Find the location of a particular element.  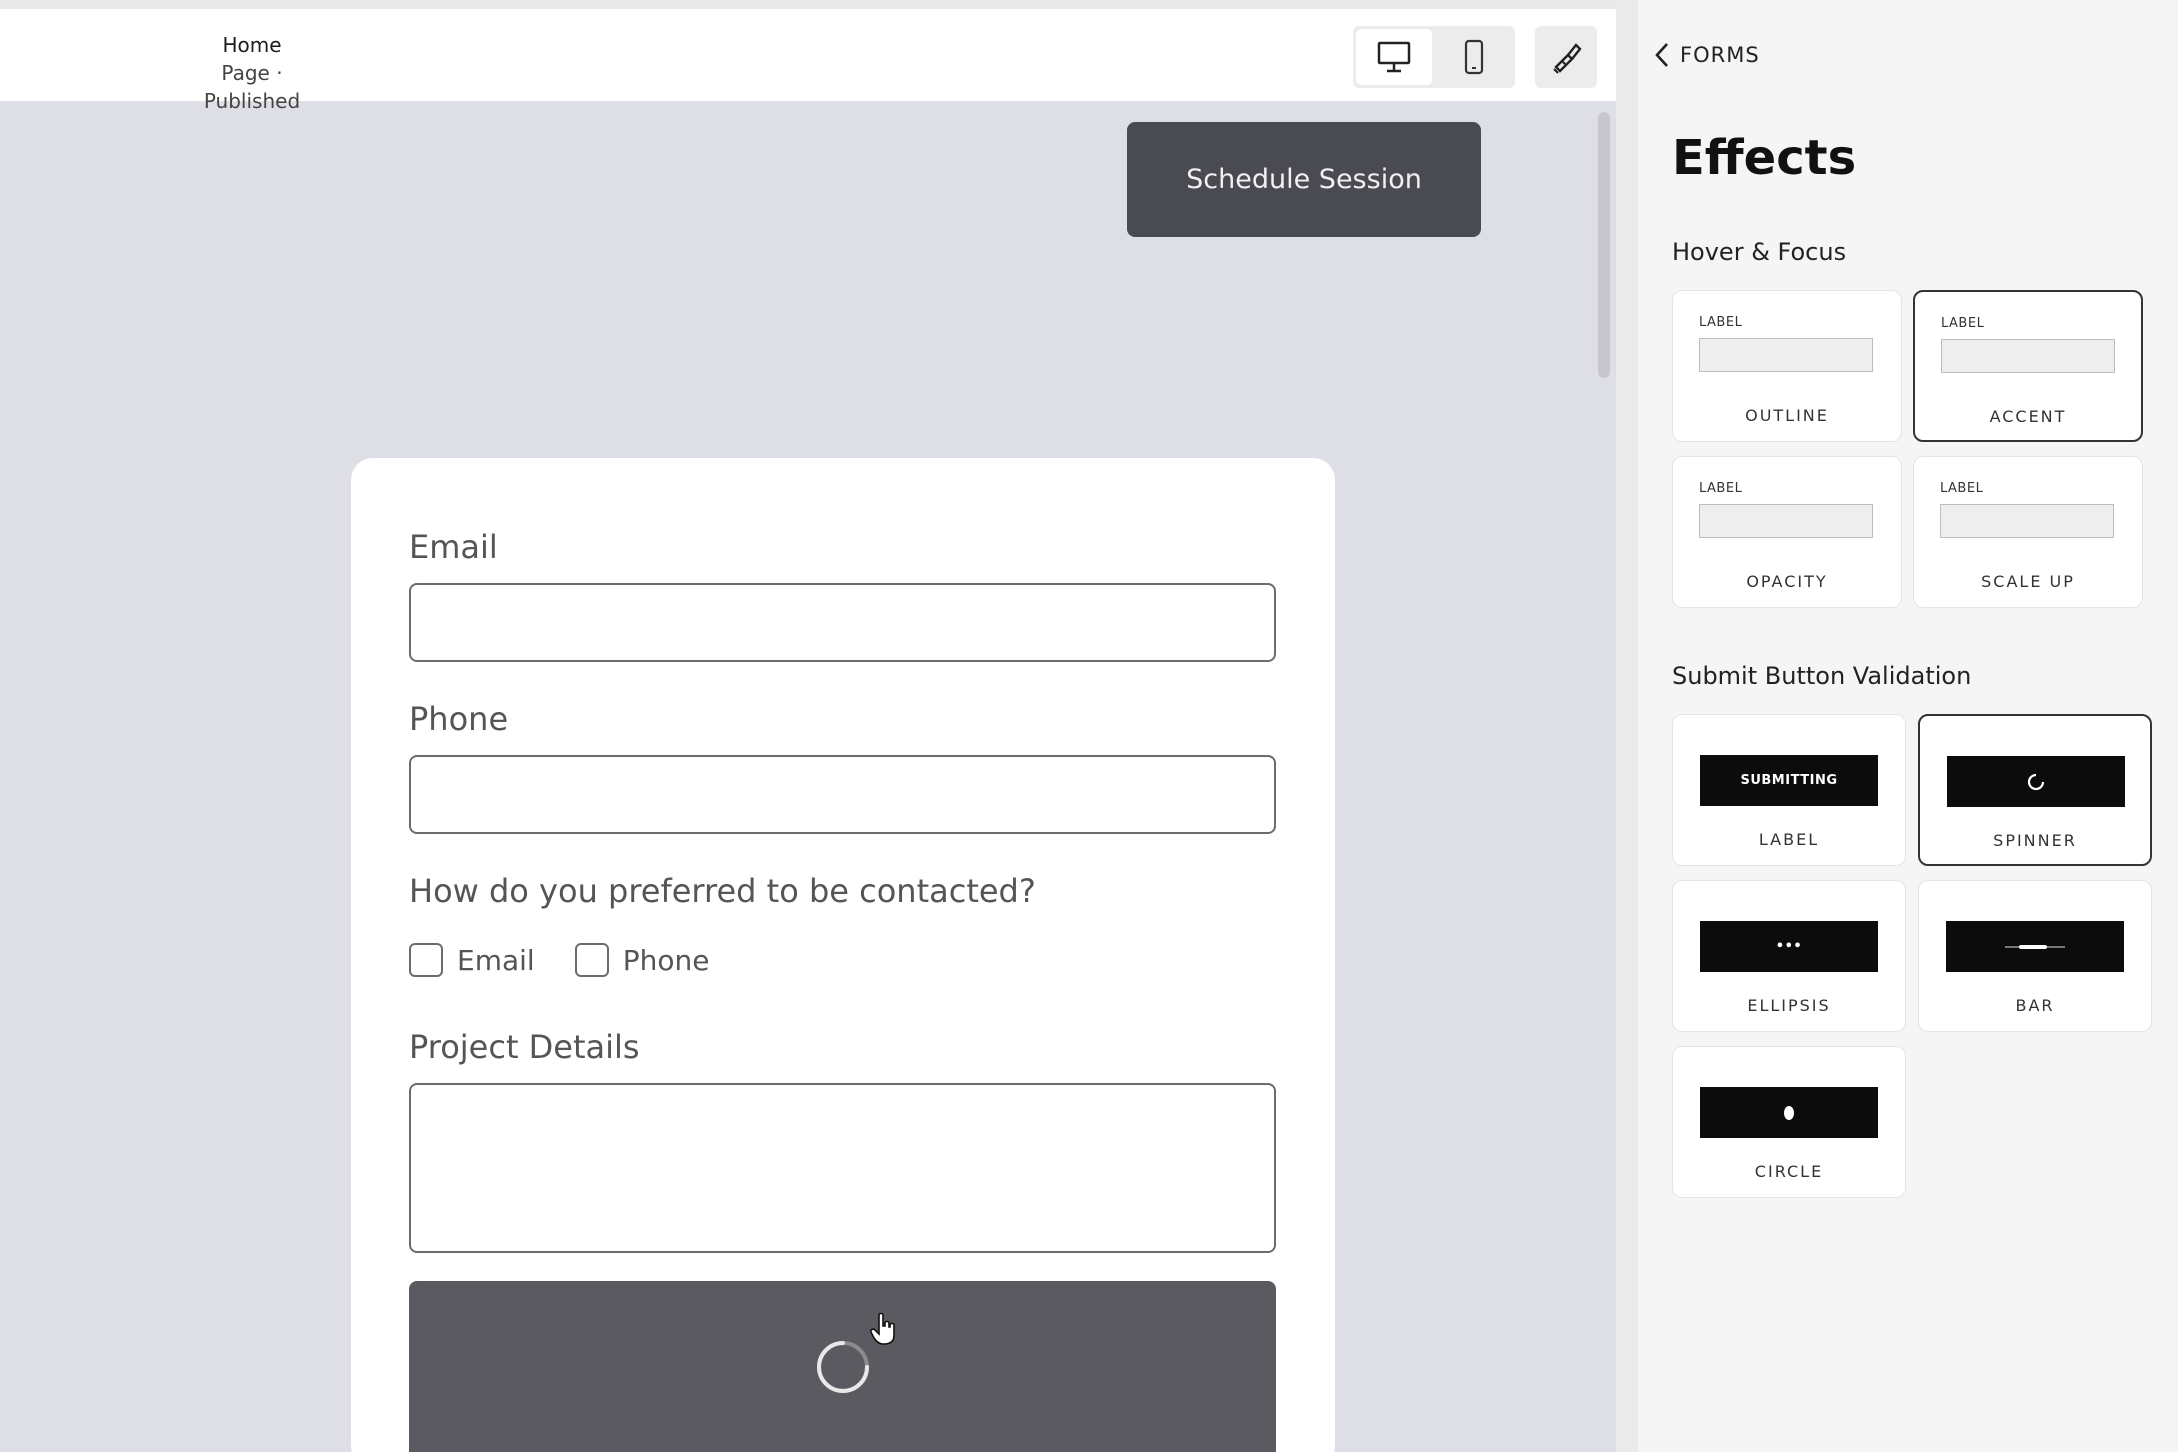

option-name: BAR is located at coordinates (2035, 1005).